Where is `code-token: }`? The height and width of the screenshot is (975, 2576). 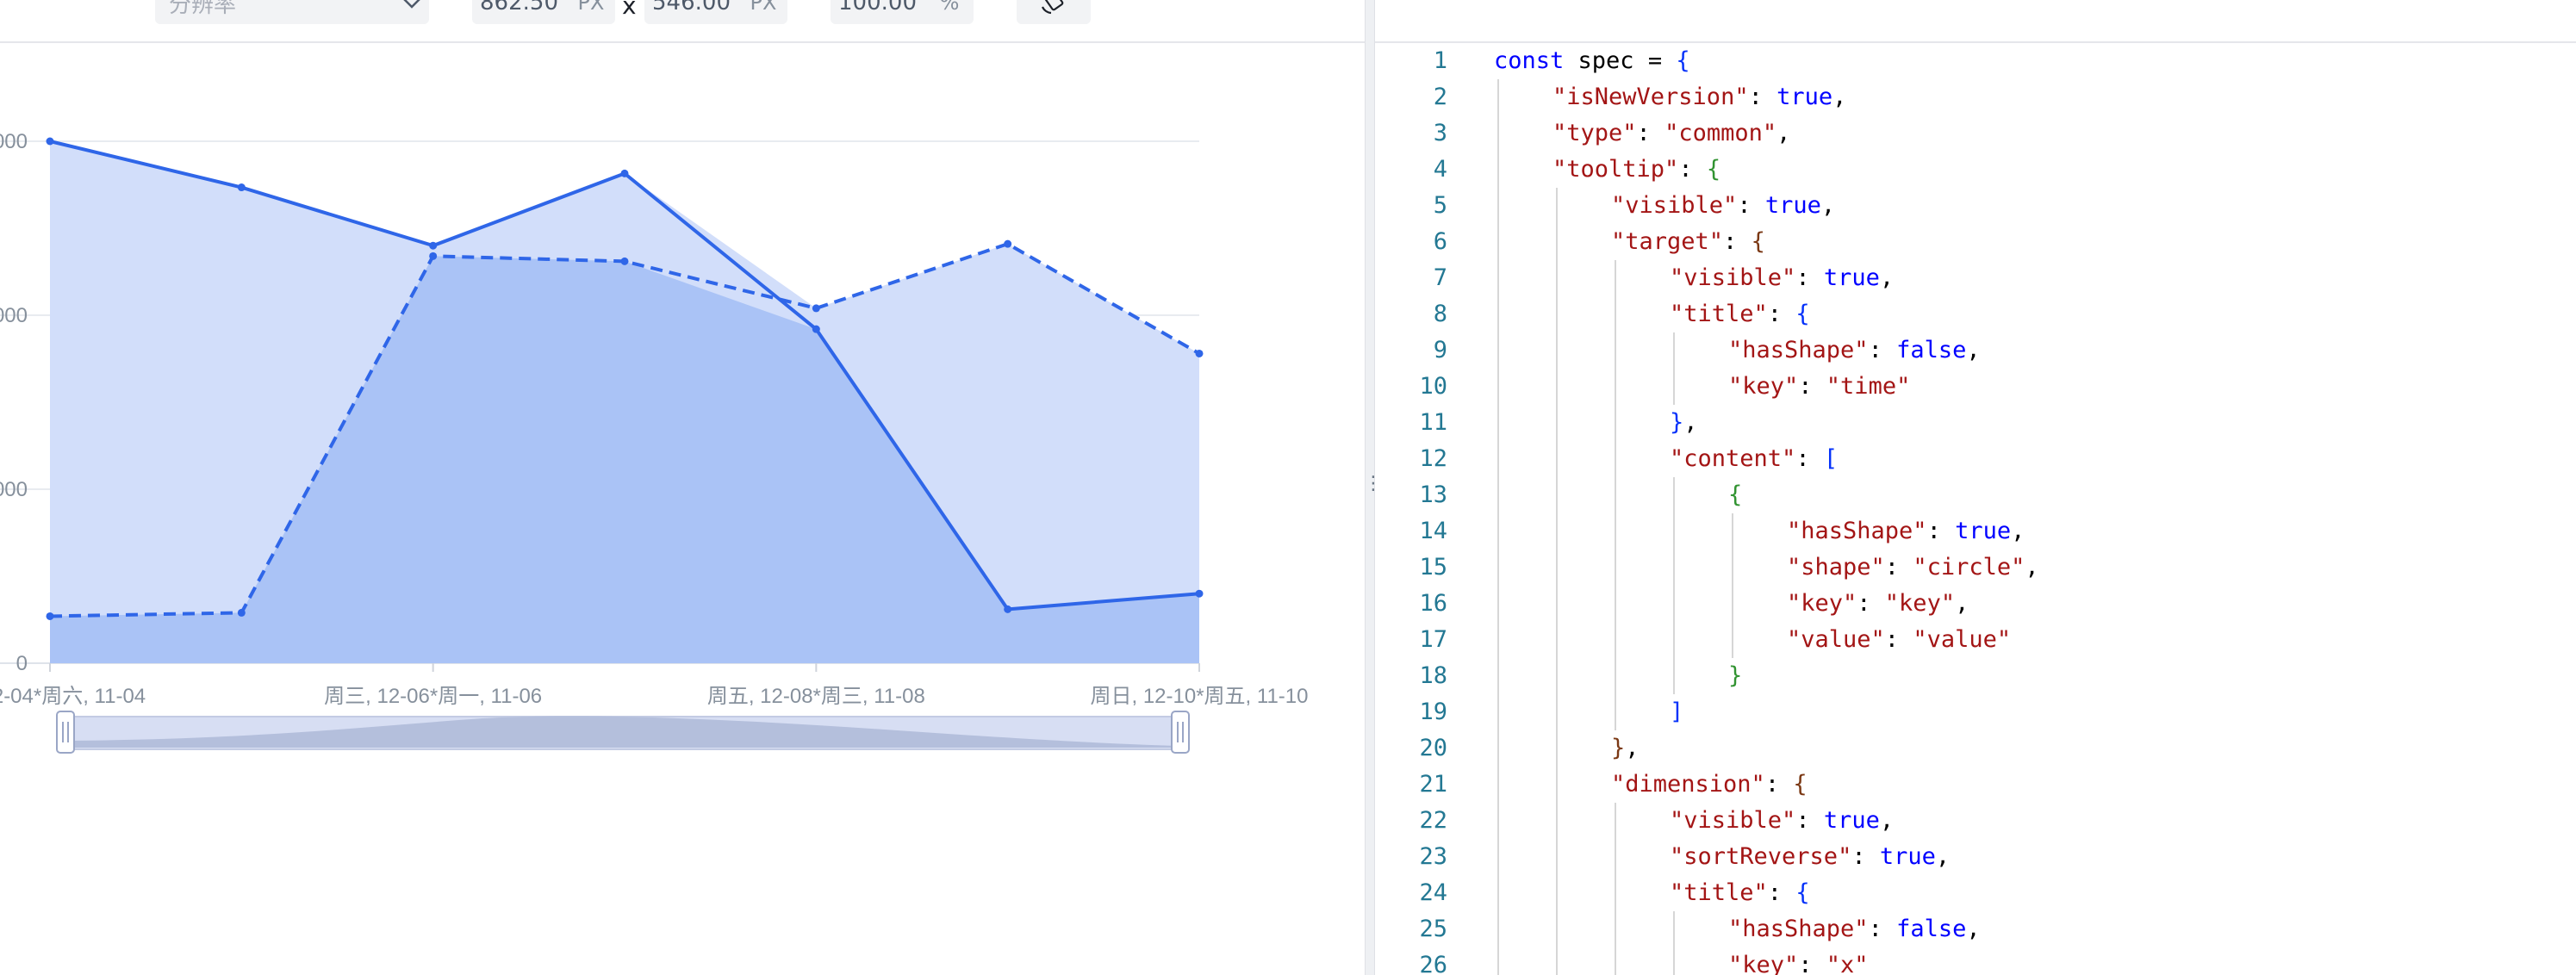 code-token: } is located at coordinates (1677, 422).